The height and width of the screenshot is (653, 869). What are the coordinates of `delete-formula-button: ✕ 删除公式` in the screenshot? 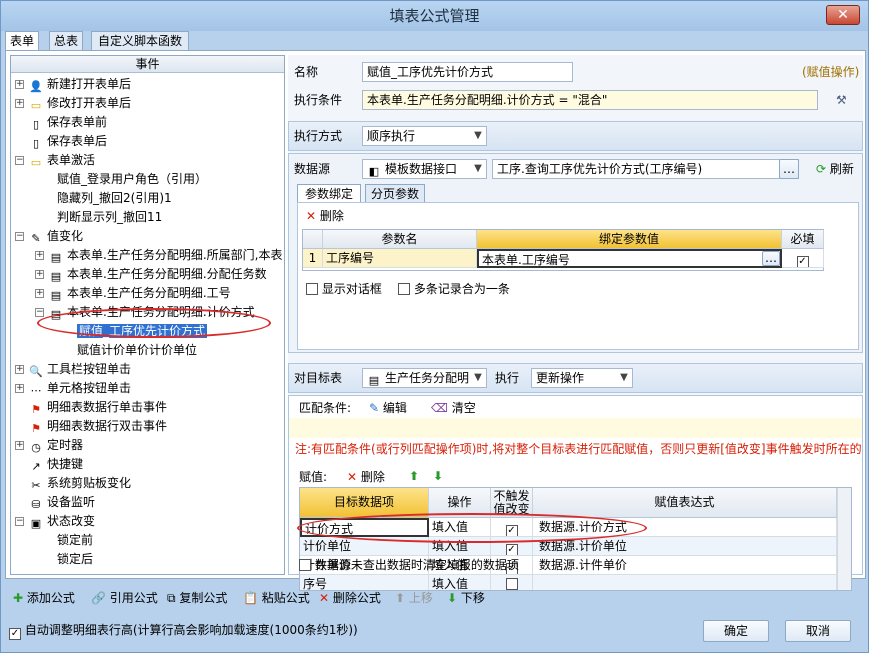 It's located at (350, 598).